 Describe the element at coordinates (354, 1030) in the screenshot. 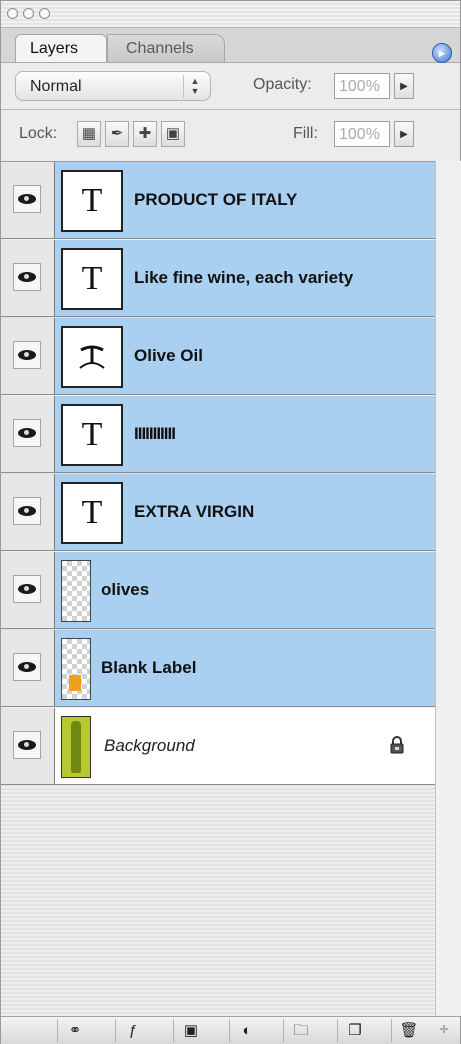

I see `new-layer-icon: ❐` at that location.